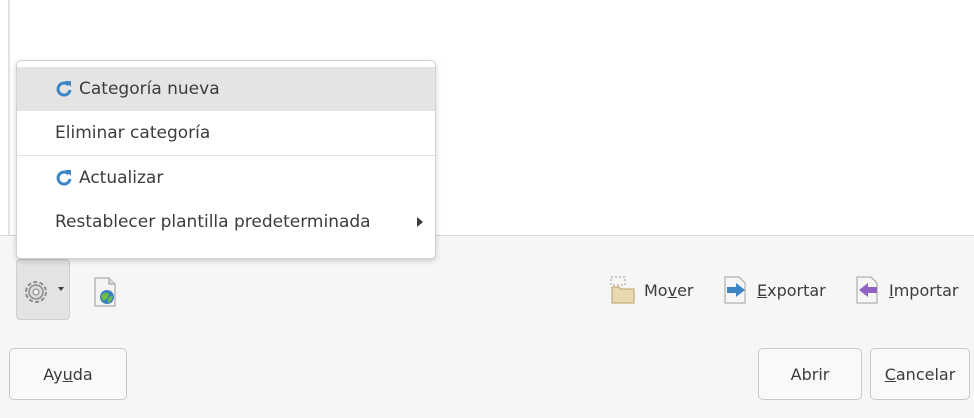  I want to click on import-action: Importar, so click(906, 290).